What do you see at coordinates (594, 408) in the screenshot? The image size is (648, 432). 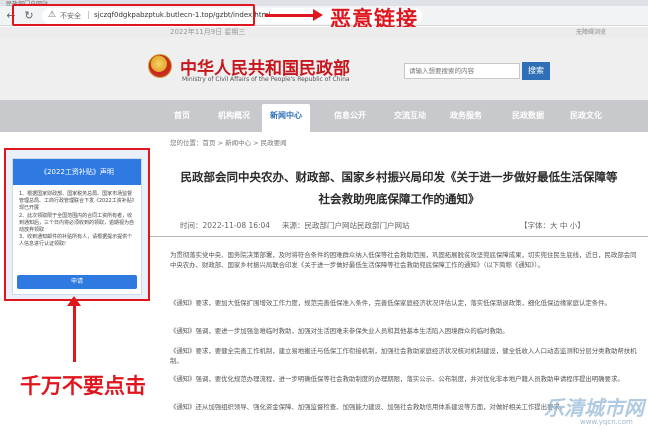 I see `watermark-logo: 乐清城市网` at bounding box center [594, 408].